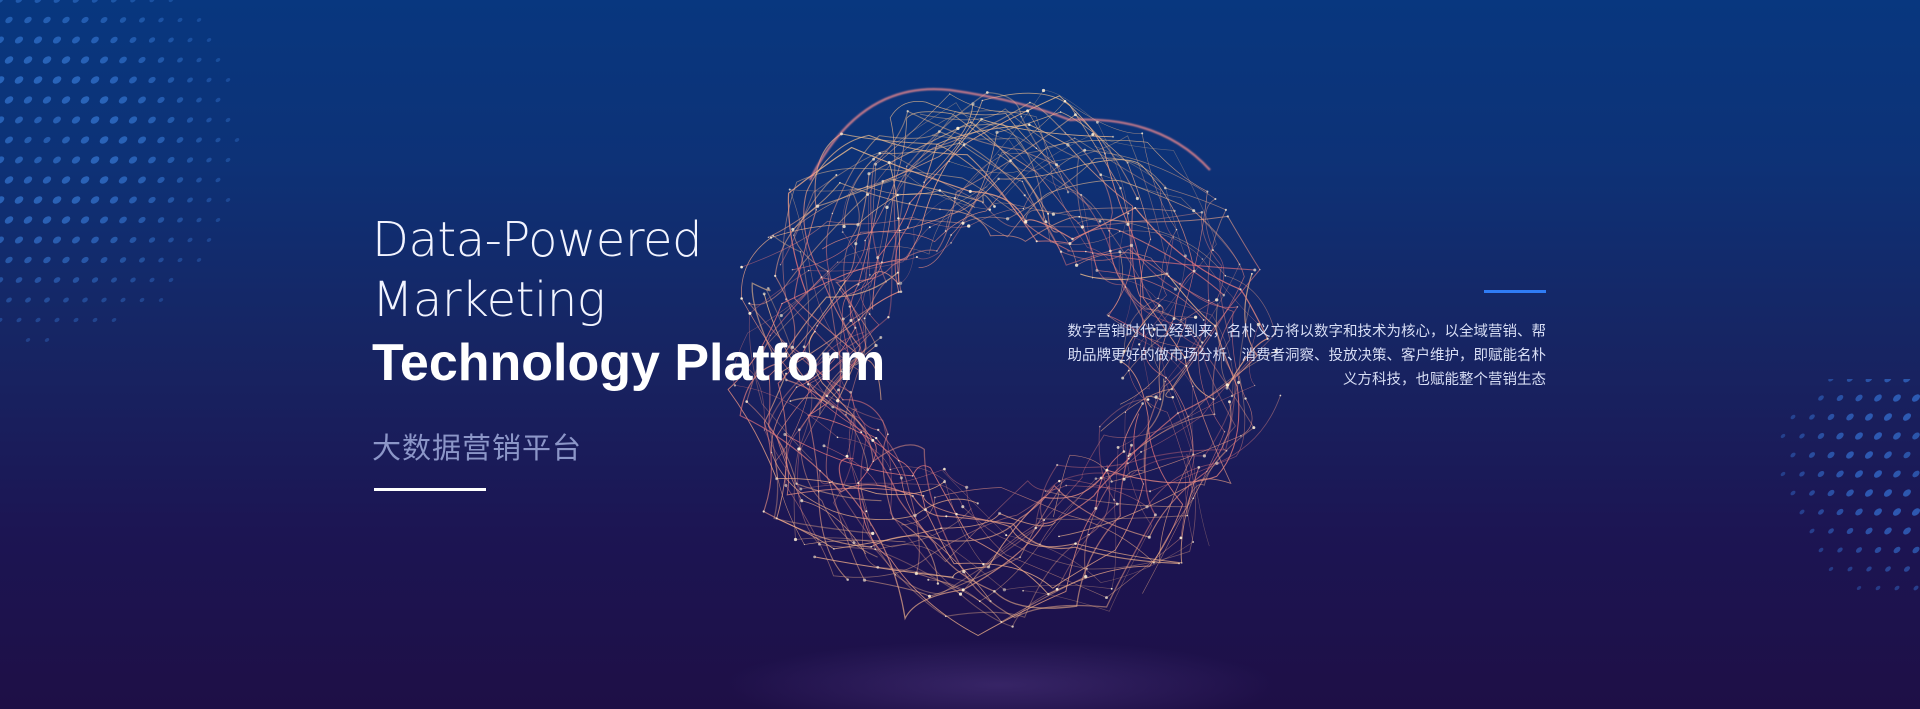 The width and height of the screenshot is (1920, 709). I want to click on description-accent-line, so click(1515, 291).